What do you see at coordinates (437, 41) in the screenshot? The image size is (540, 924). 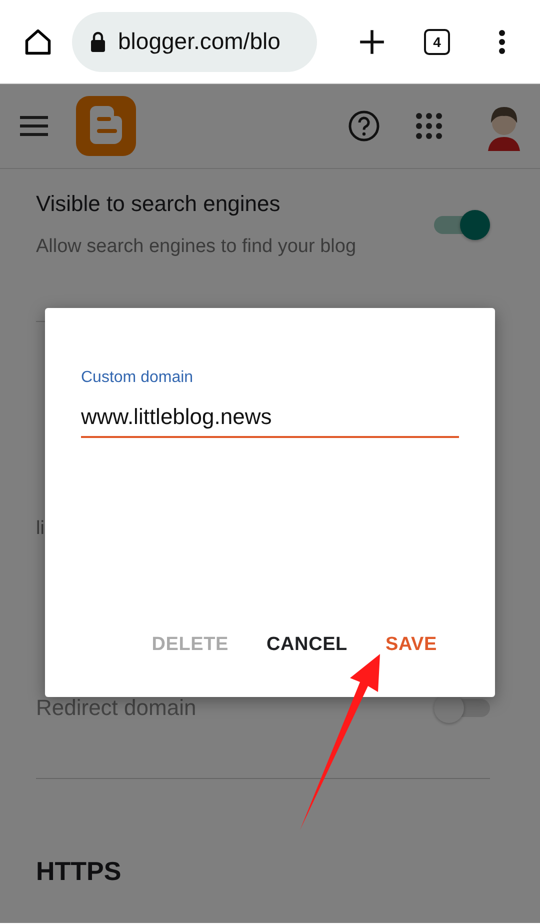 I see `tab-count: 4` at bounding box center [437, 41].